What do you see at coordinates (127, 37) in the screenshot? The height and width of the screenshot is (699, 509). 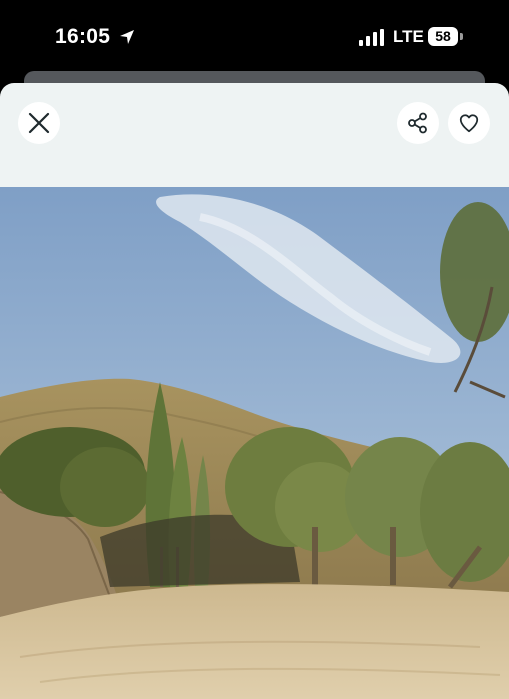 I see `location-arrow-icon` at bounding box center [127, 37].